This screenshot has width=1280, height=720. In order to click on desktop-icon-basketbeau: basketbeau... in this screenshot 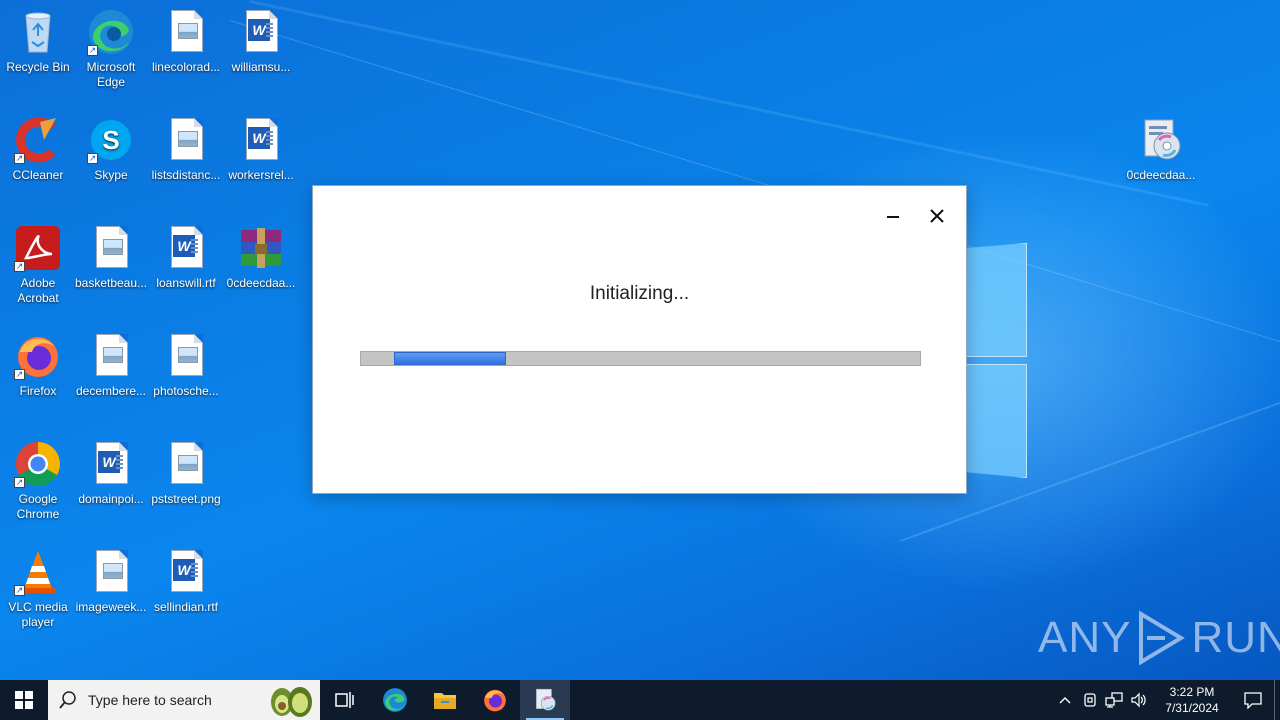, I will do `click(111, 257)`.